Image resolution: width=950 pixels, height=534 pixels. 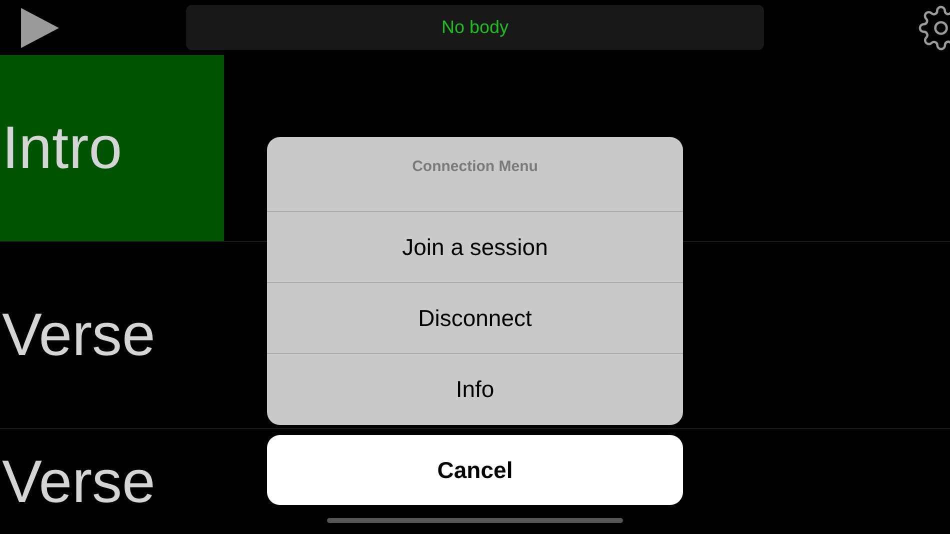 What do you see at coordinates (475, 167) in the screenshot?
I see `sheet-title: Connection Menu` at bounding box center [475, 167].